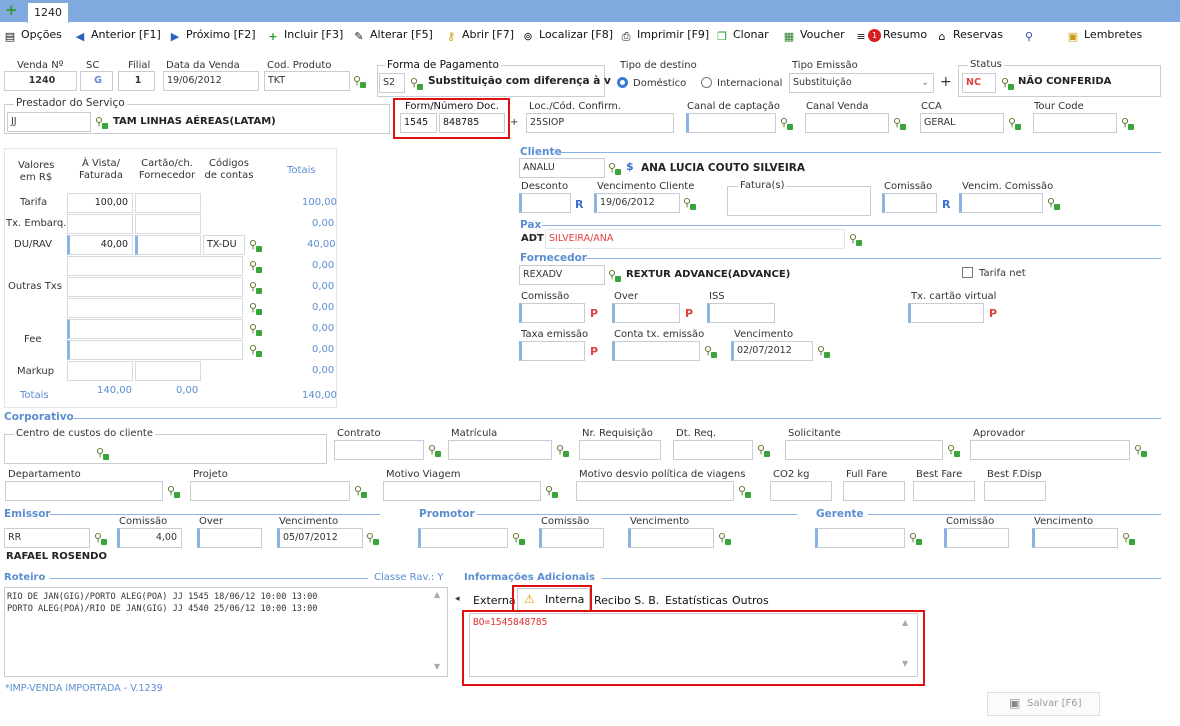  What do you see at coordinates (1015, 491) in the screenshot?
I see `best-fare-available-field` at bounding box center [1015, 491].